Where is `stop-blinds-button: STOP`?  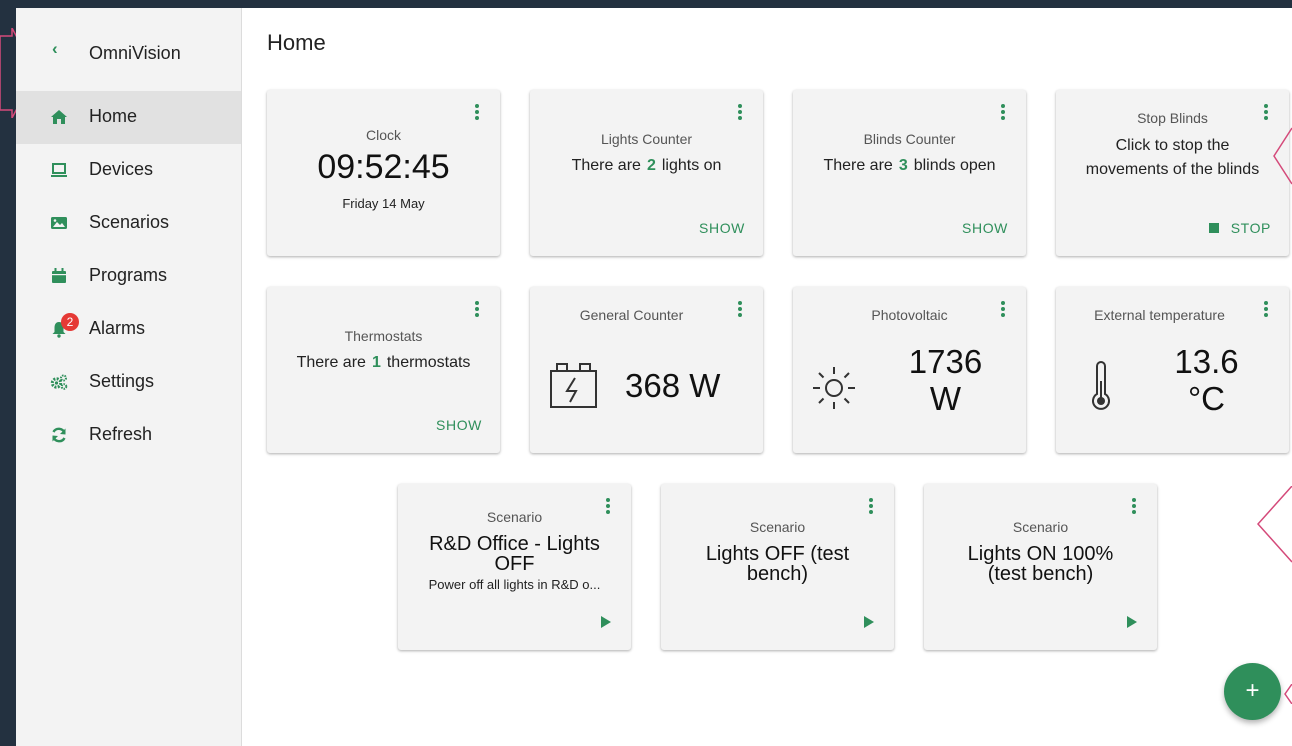 stop-blinds-button: STOP is located at coordinates (1239, 228).